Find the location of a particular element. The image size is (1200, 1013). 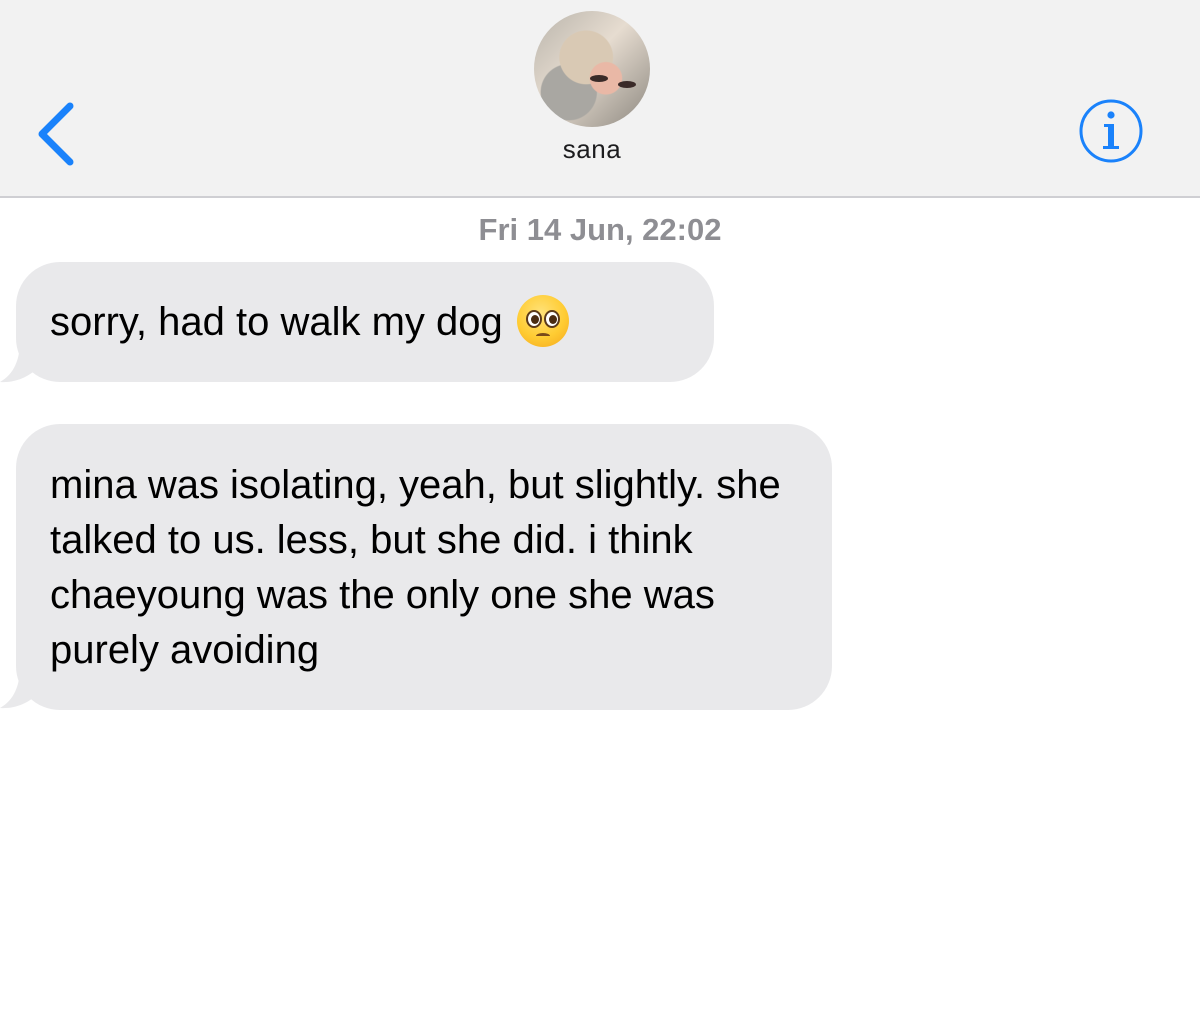

info-button is located at coordinates (1111, 131).